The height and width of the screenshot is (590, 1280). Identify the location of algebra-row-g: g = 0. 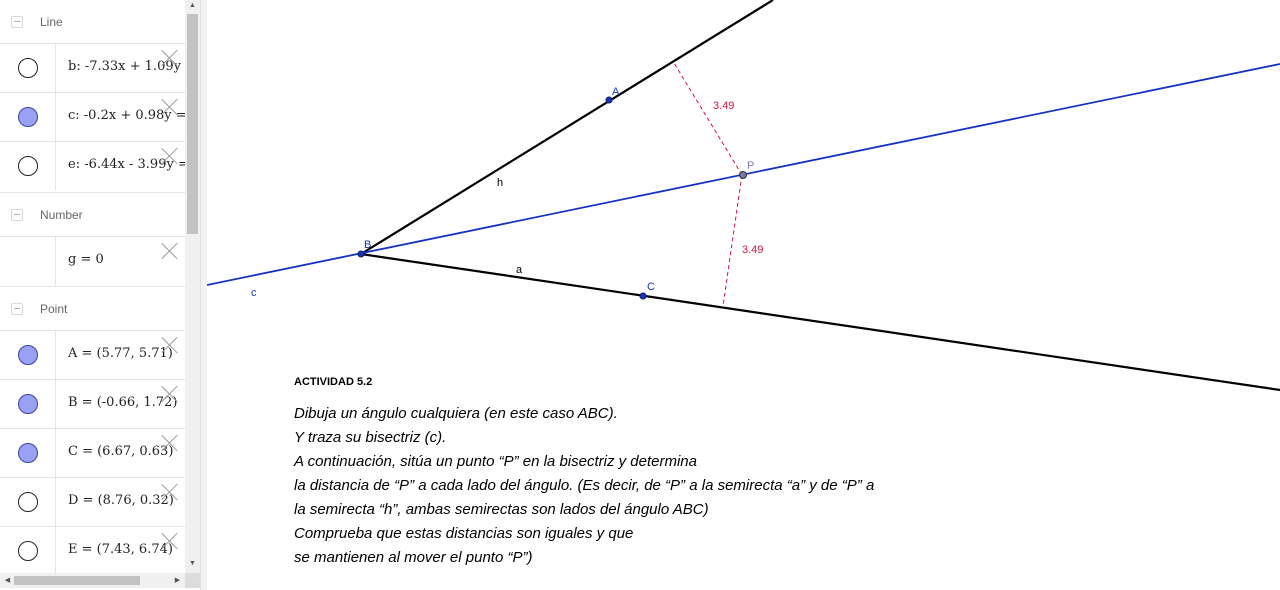
(92, 260).